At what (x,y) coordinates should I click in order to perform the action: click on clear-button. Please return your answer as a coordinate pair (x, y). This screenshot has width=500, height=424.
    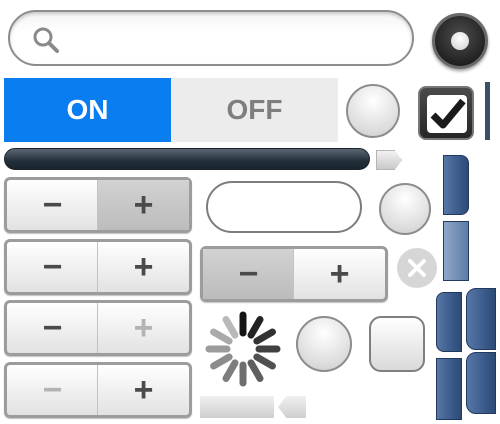
    Looking at the image, I should click on (417, 268).